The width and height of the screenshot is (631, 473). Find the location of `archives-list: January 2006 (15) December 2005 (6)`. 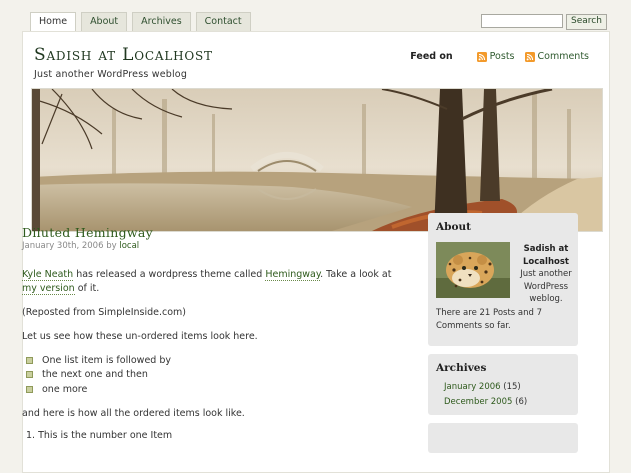

archives-list: January 2006 (15) December 2005 (6) is located at coordinates (511, 394).